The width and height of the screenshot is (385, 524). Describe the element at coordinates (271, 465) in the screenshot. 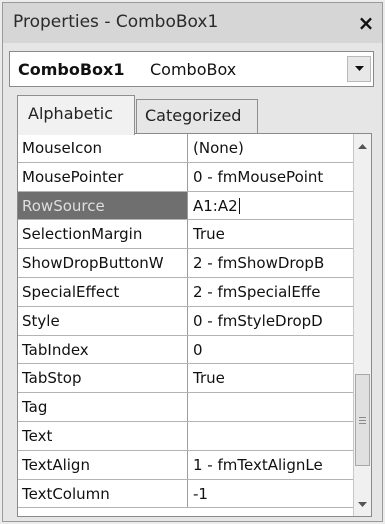

I see `property-value: 1 - fmTextAlignLe` at that location.